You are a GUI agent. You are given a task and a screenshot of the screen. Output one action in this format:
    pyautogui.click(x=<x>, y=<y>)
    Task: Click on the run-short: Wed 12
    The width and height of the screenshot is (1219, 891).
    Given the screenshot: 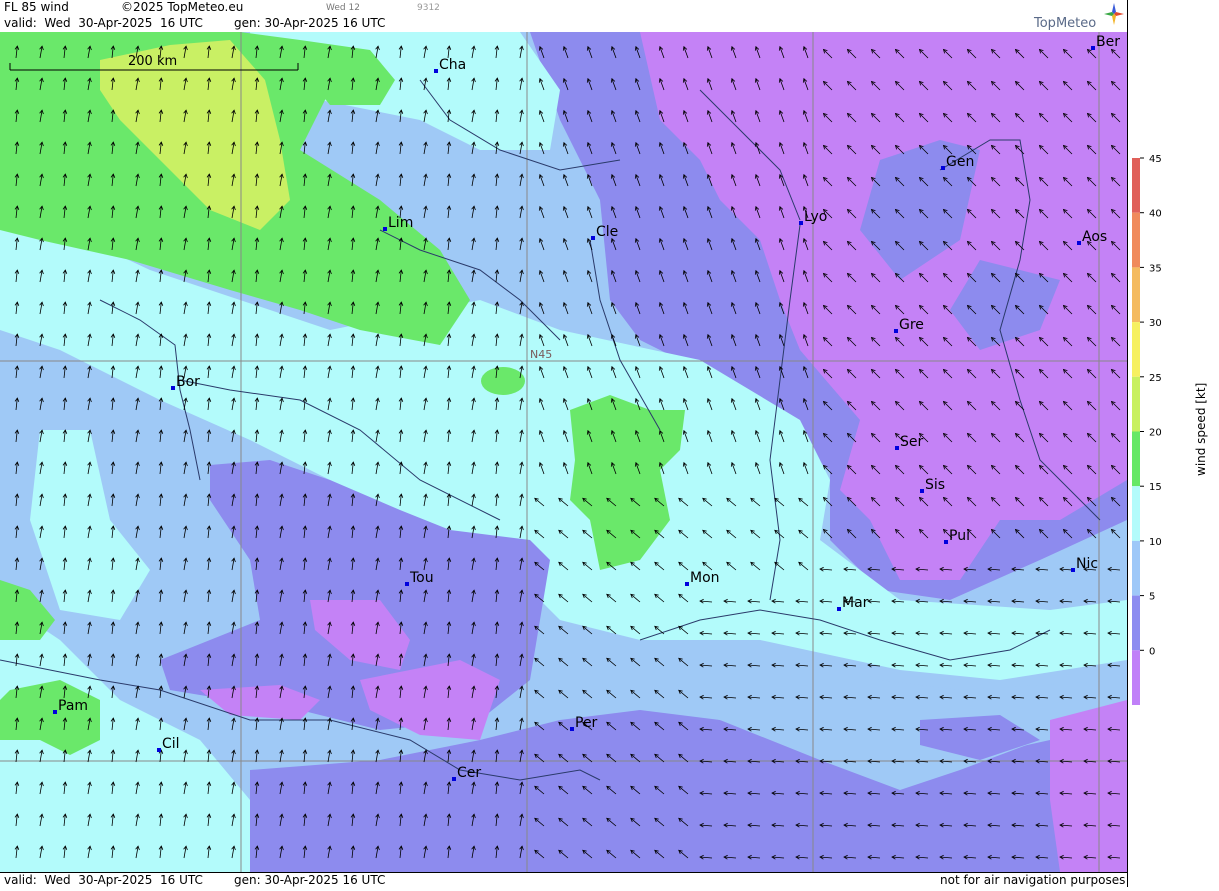 What is the action you would take?
    pyautogui.click(x=343, y=8)
    